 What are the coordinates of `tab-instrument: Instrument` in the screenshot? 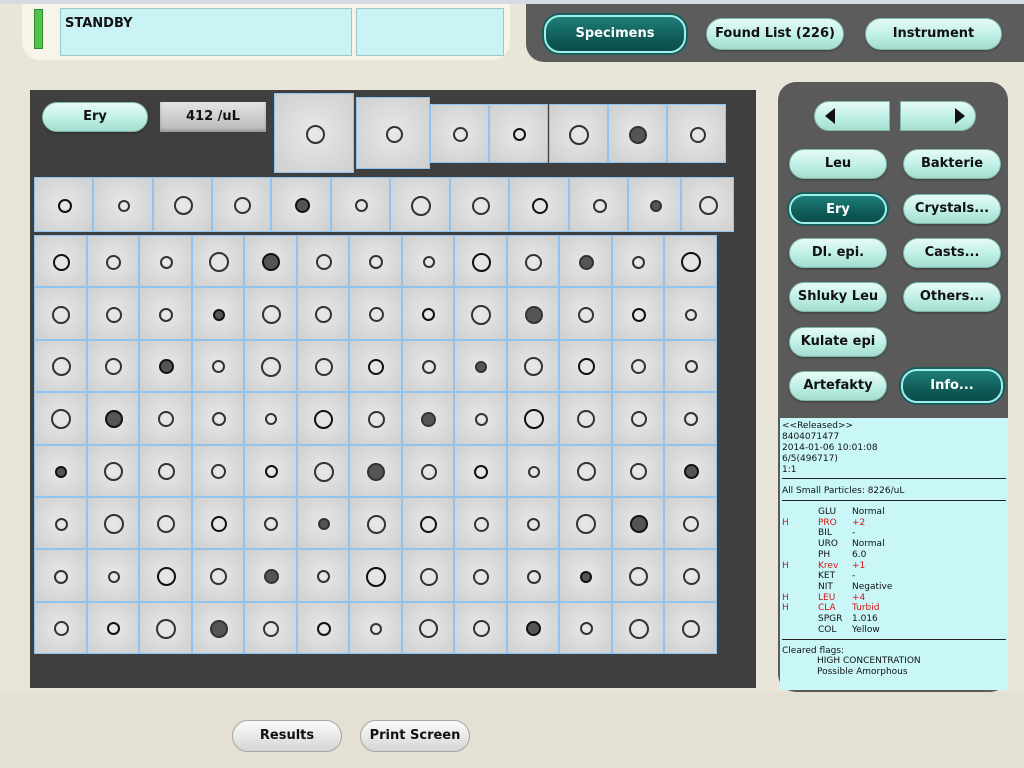 It's located at (933, 34).